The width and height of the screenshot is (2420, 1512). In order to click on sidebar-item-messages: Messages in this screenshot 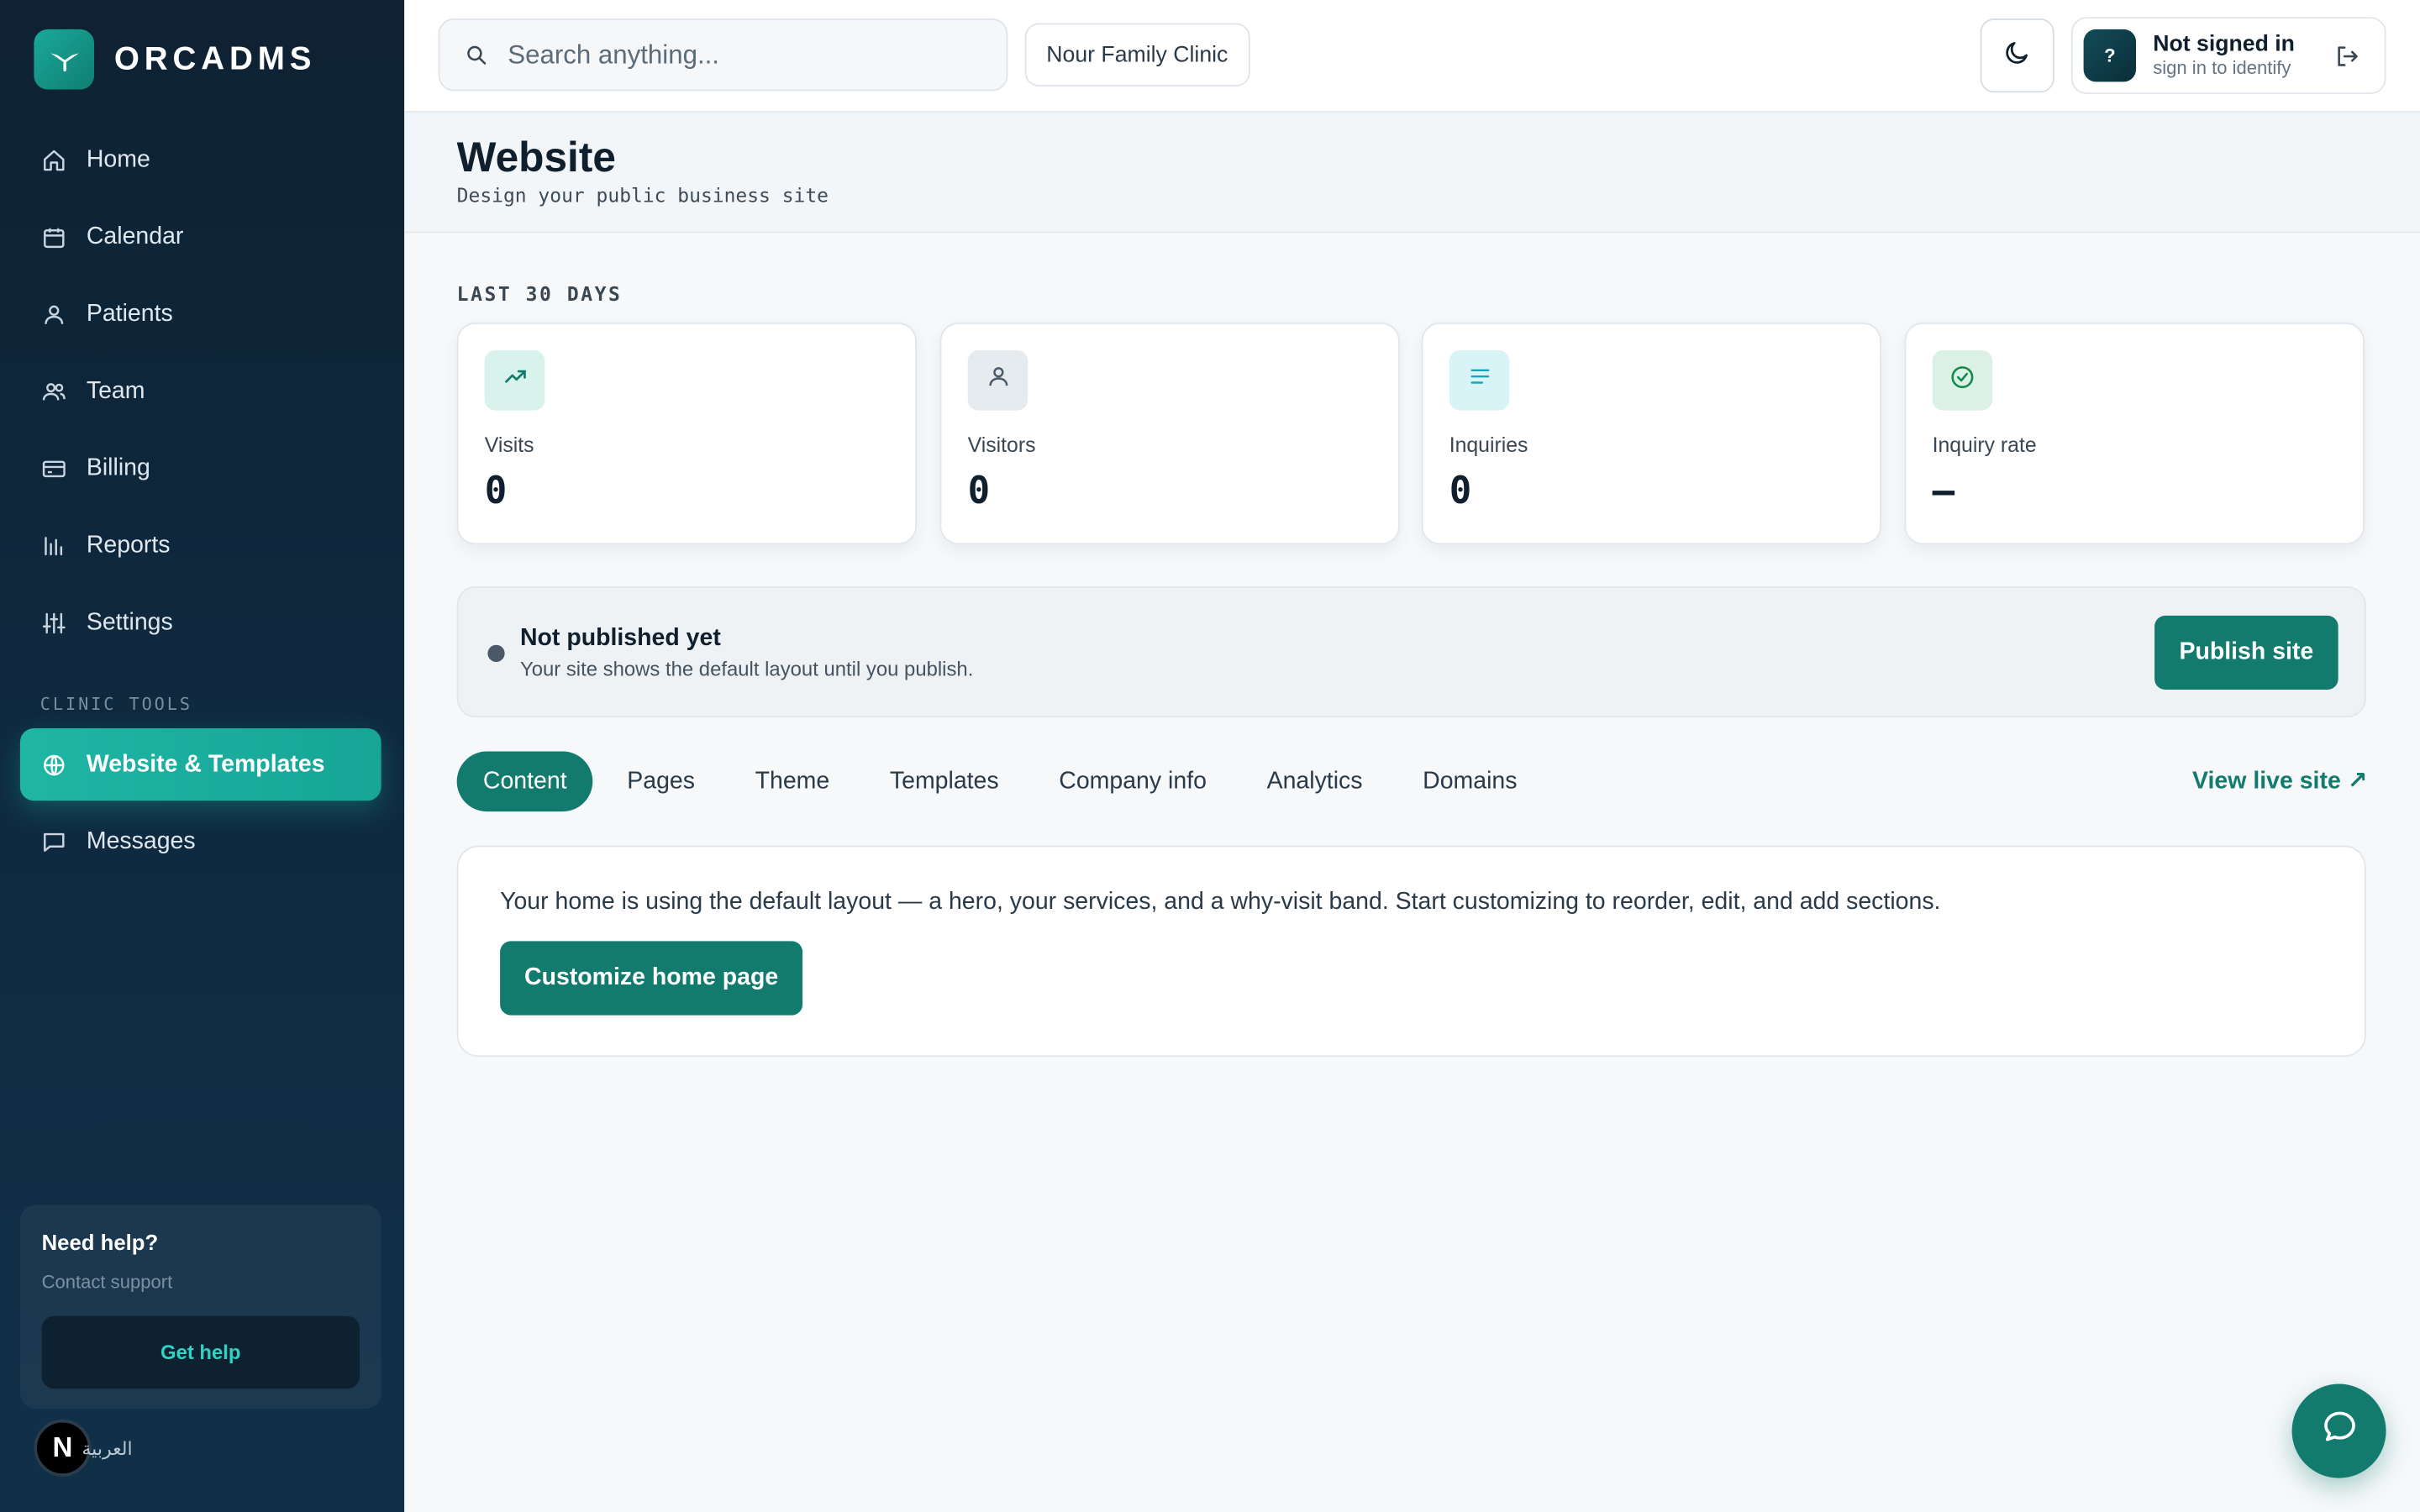, I will do `click(200, 842)`.